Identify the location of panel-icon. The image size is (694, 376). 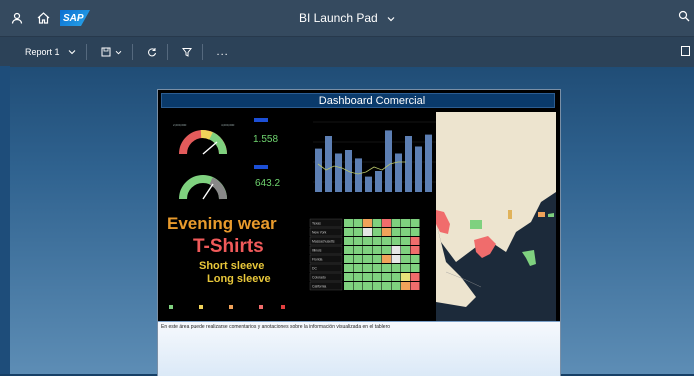
(685, 52).